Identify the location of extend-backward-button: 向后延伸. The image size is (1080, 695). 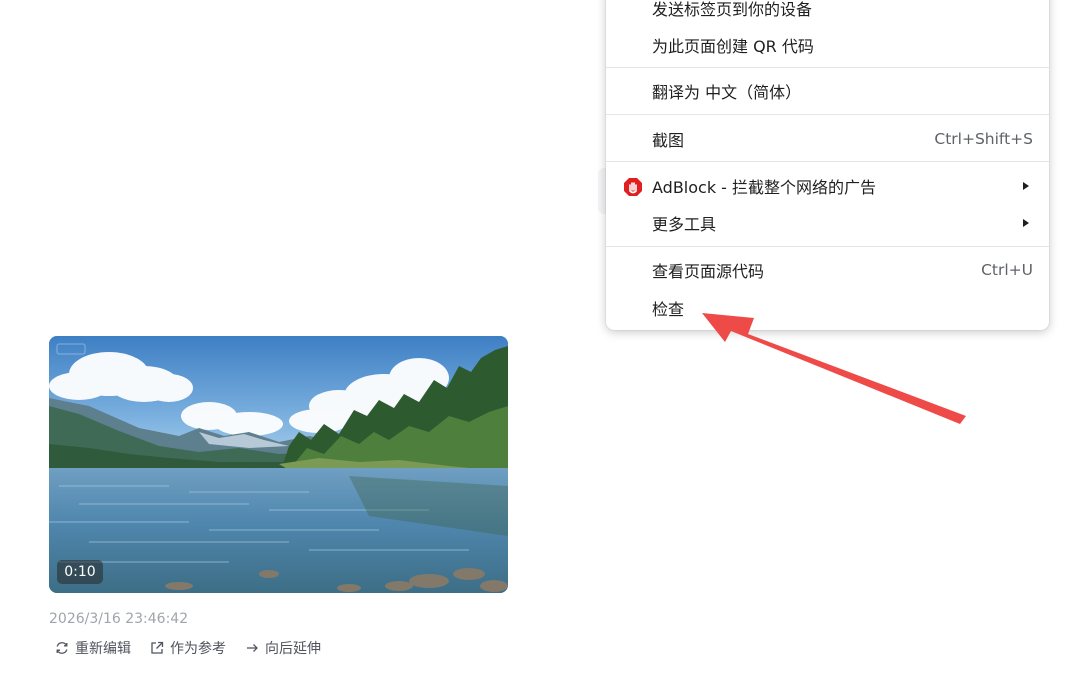
(282, 648).